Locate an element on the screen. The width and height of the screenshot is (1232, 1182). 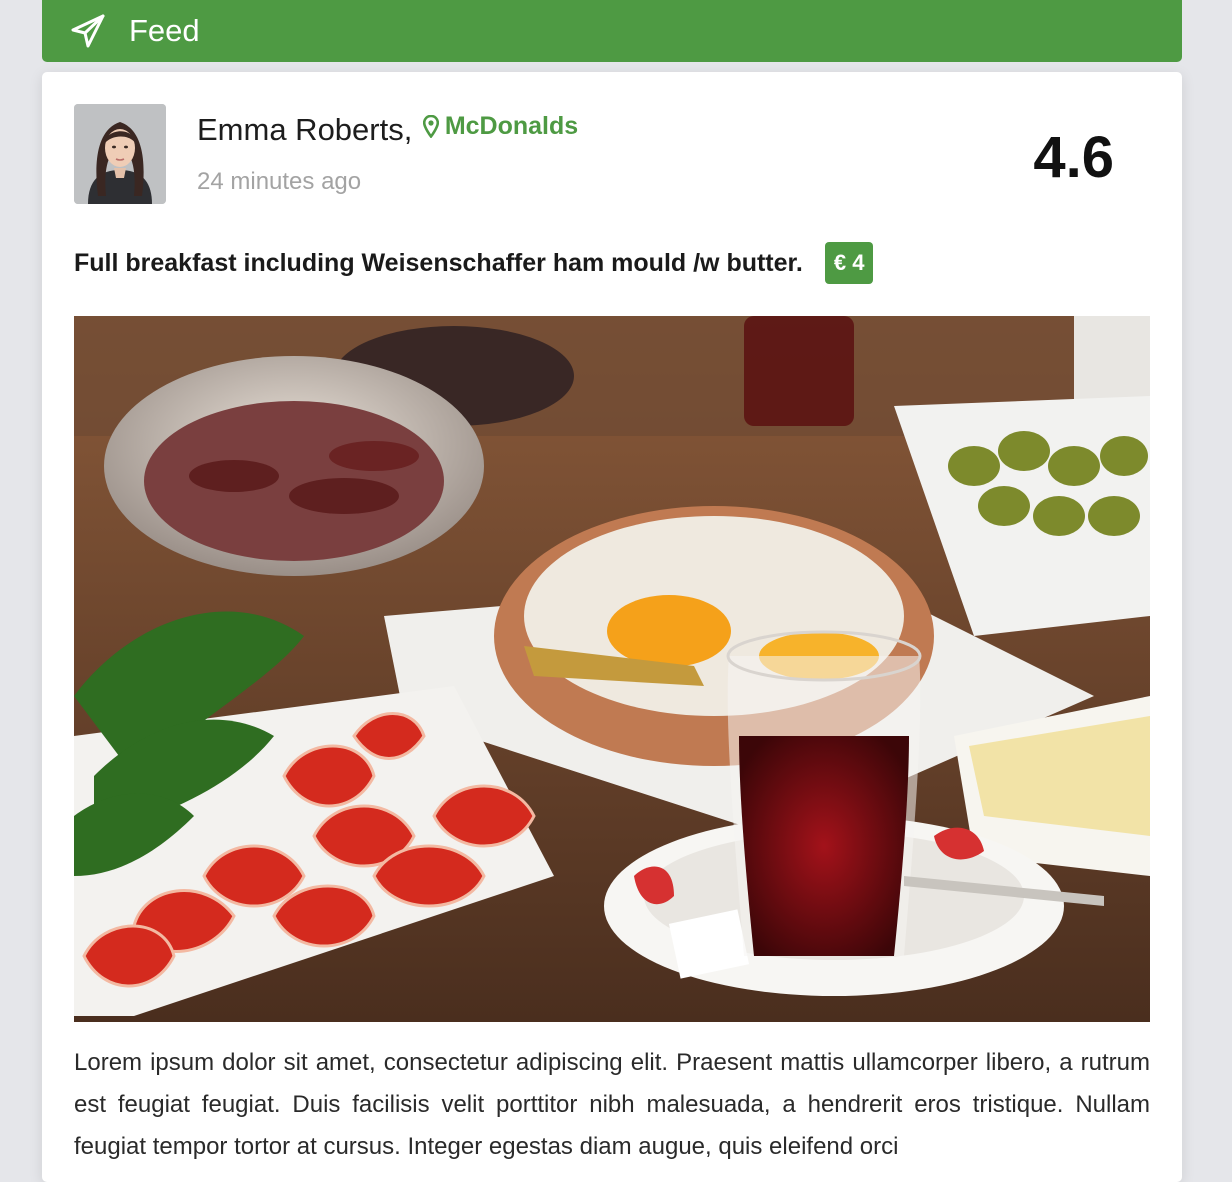
author-line: Emma Roberts, McDonalds is located at coordinates (387, 130).